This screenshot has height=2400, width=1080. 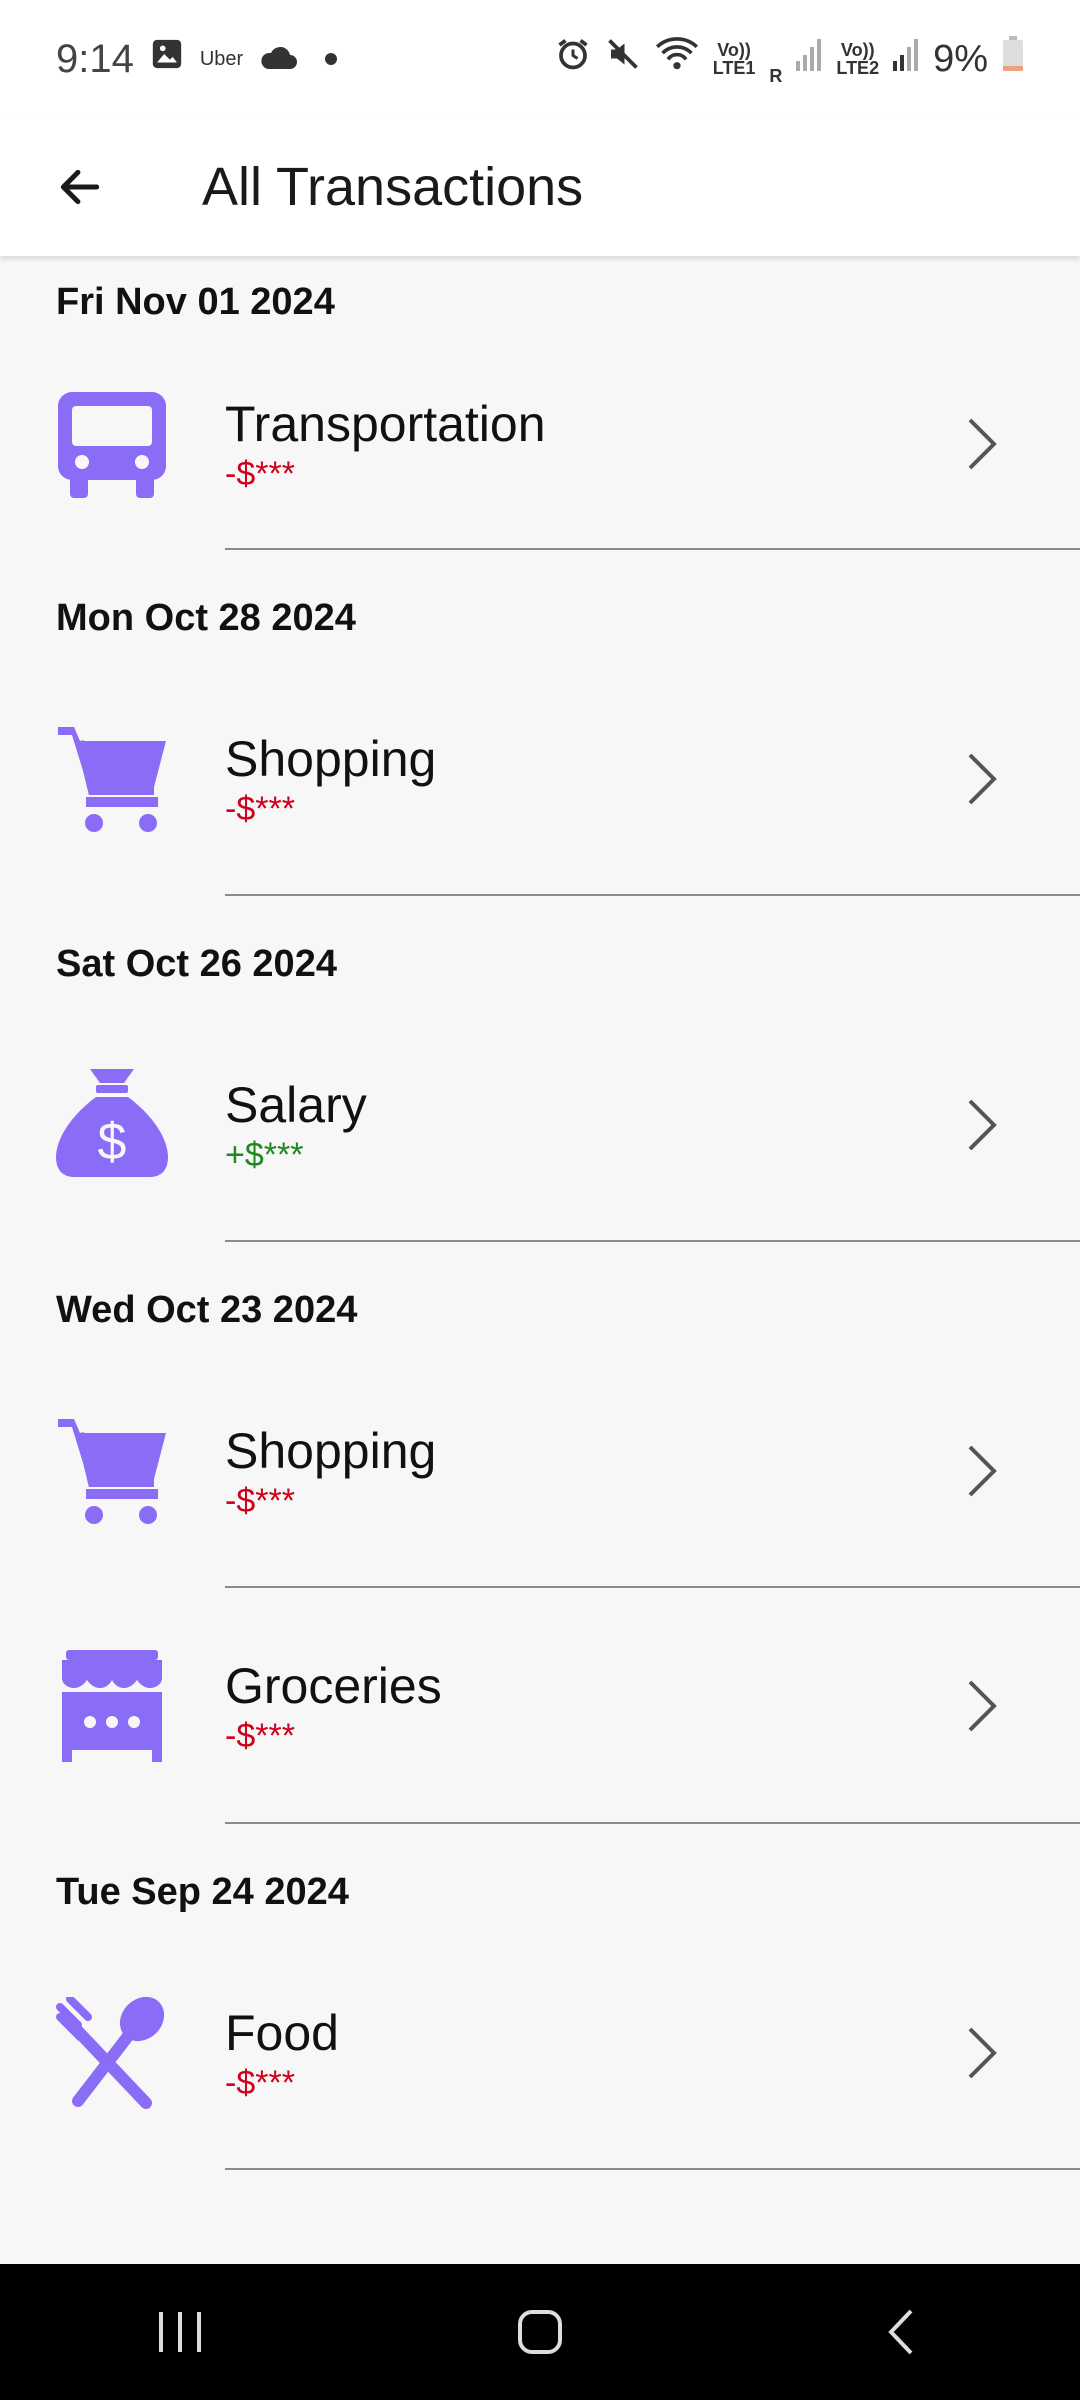 I want to click on cloud-icon, so click(x=278, y=59).